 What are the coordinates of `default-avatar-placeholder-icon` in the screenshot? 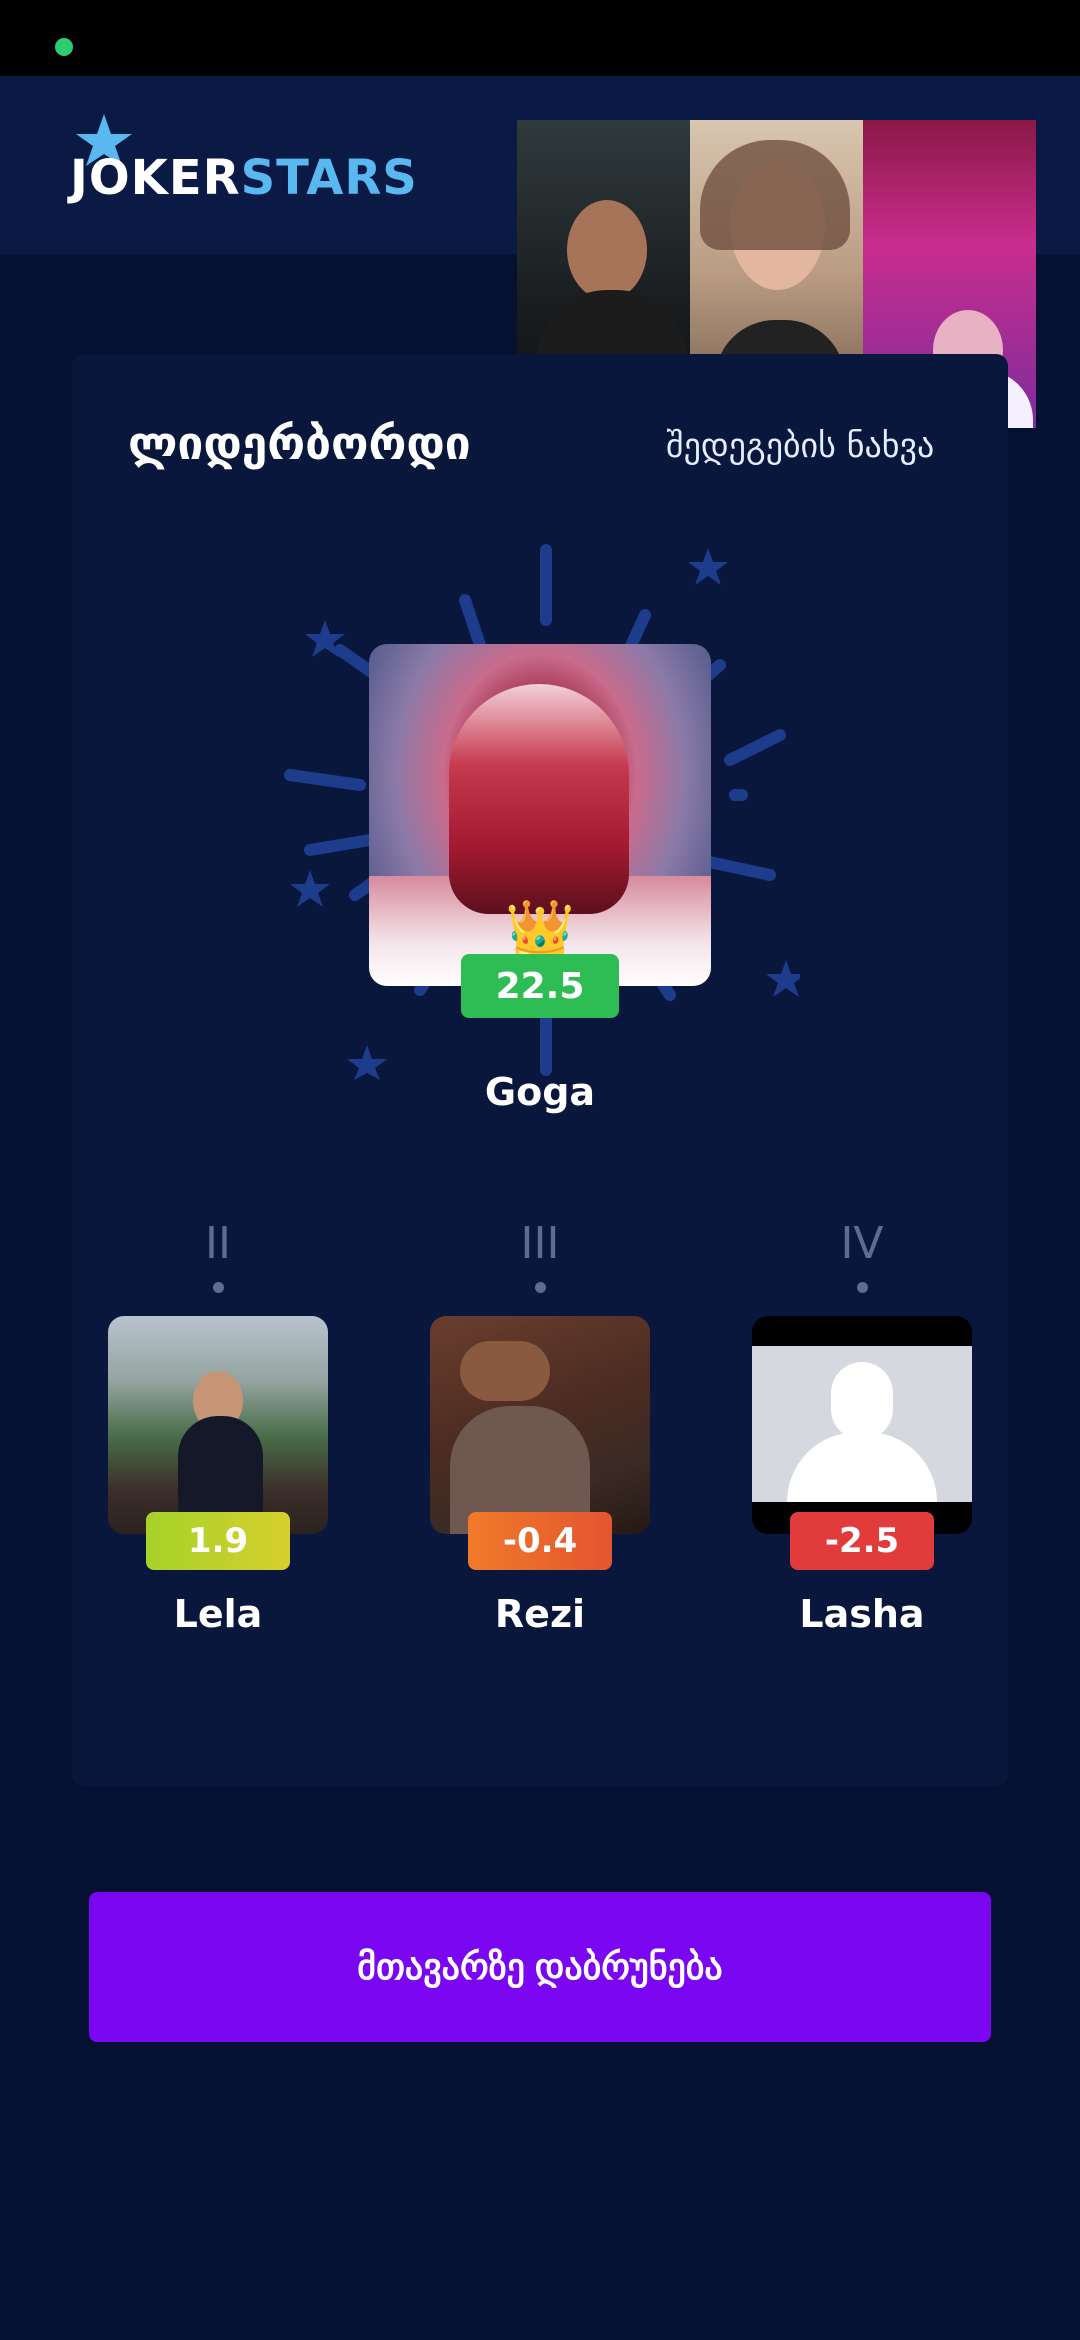 It's located at (862, 1424).